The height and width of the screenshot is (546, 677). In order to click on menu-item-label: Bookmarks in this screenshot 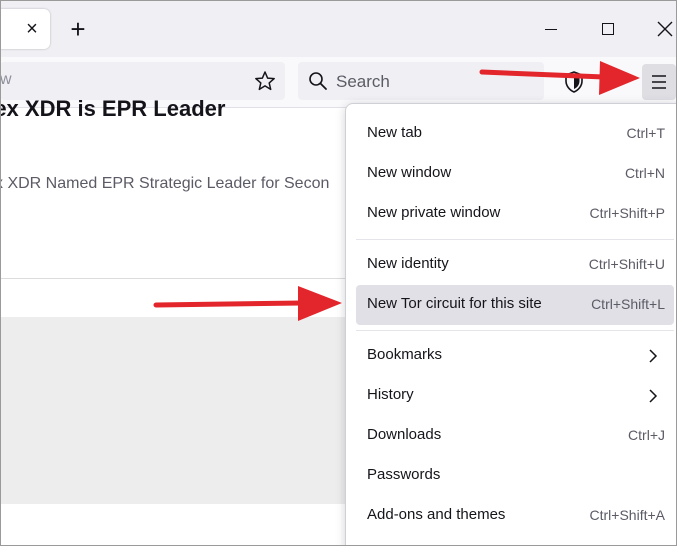, I will do `click(405, 354)`.